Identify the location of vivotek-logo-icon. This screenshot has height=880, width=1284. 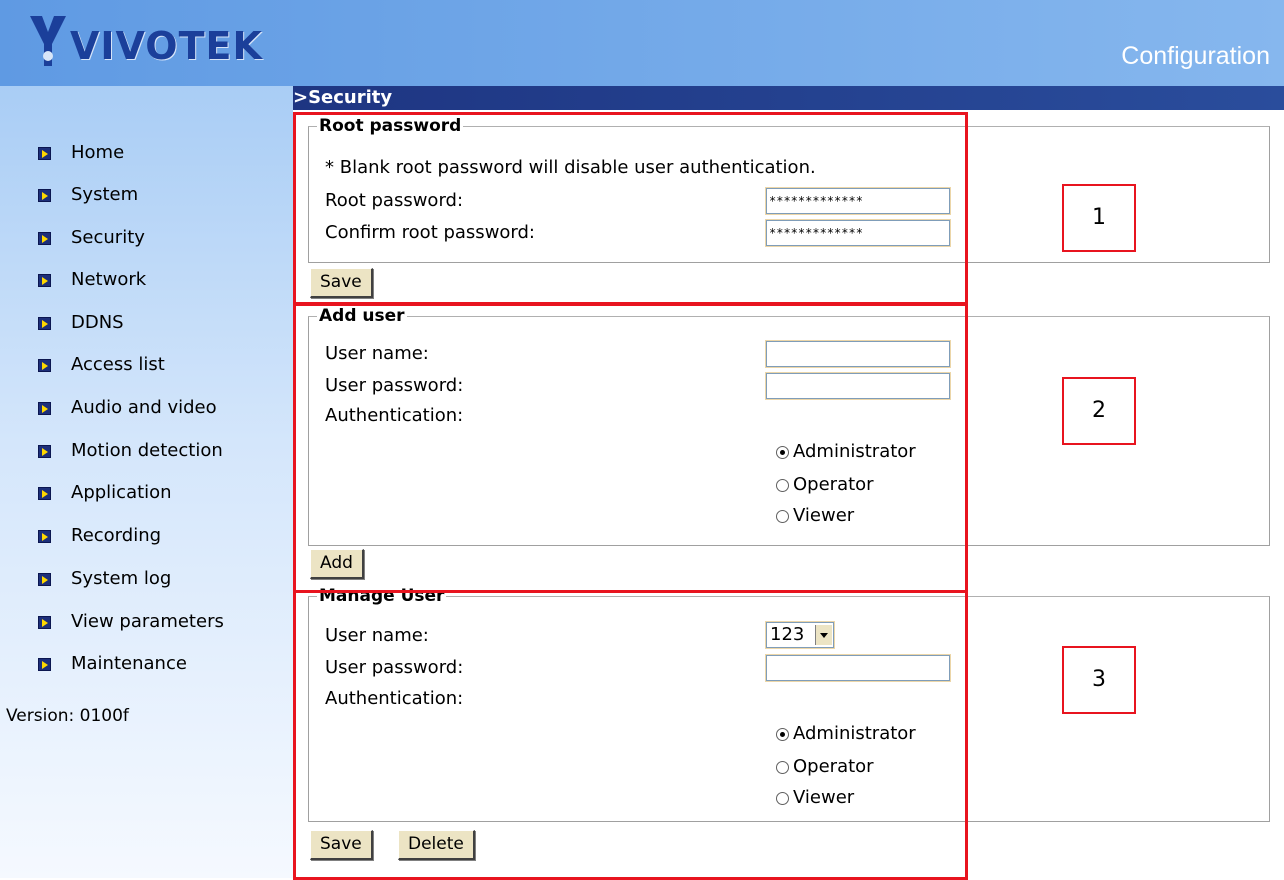
(48, 41).